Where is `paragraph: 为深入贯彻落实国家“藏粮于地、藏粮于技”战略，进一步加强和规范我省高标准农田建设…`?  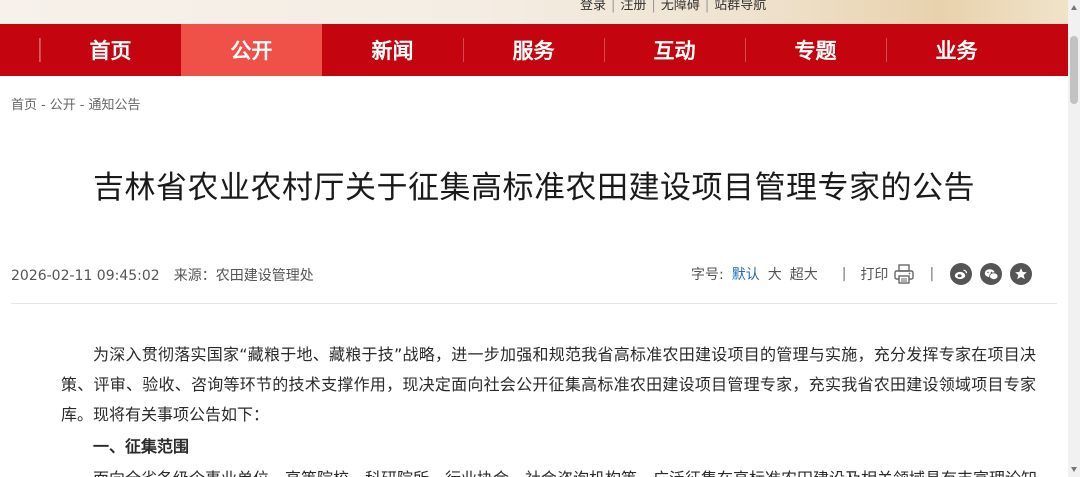
paragraph: 为深入贯彻落实国家“藏粮于地、藏粮于技”战略，进一步加强和规范我省高标准农田建设… is located at coordinates (548, 384).